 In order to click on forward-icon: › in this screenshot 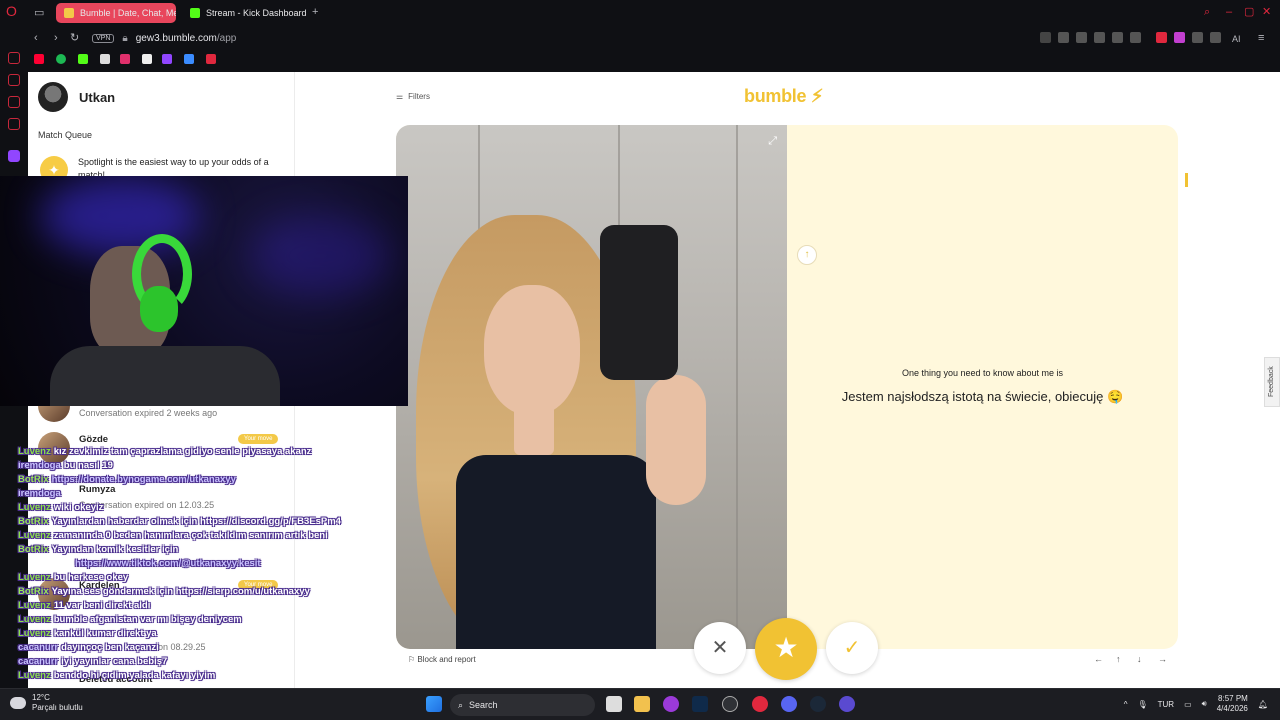, I will do `click(56, 38)`.